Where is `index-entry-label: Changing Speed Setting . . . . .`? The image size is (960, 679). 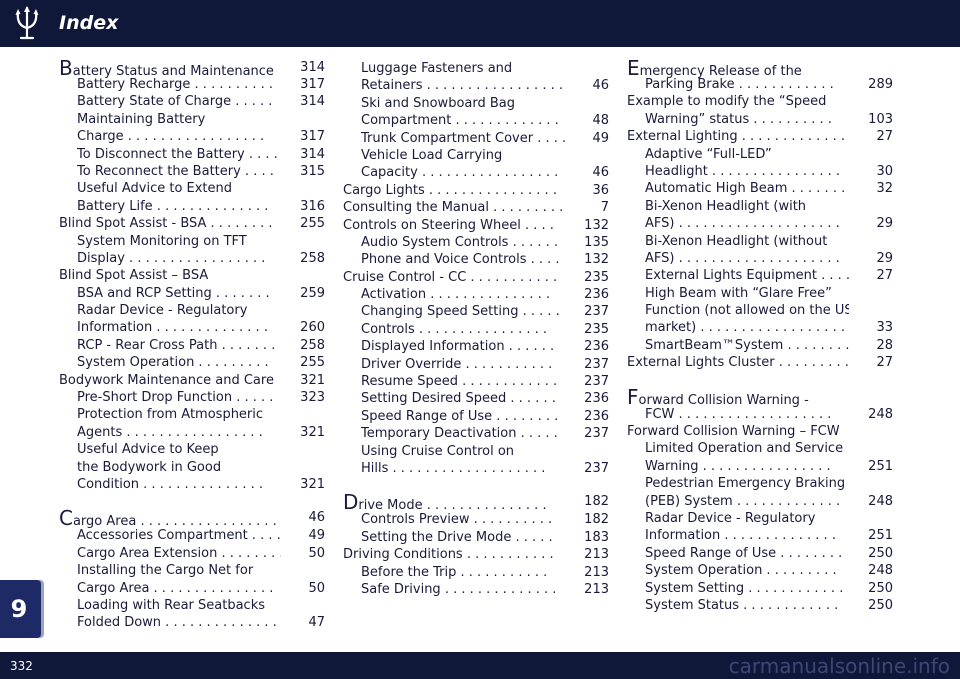
index-entry-label: Changing Speed Setting . . . . . is located at coordinates (460, 312).